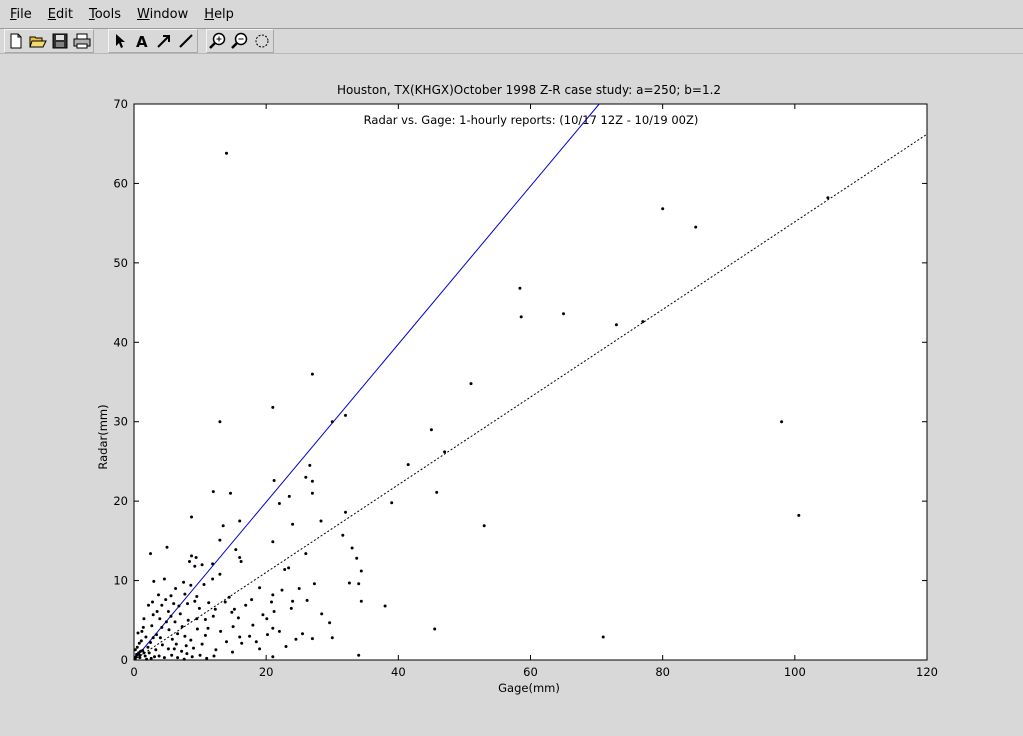  What do you see at coordinates (662, 672) in the screenshot?
I see `x-tick-label: 80` at bounding box center [662, 672].